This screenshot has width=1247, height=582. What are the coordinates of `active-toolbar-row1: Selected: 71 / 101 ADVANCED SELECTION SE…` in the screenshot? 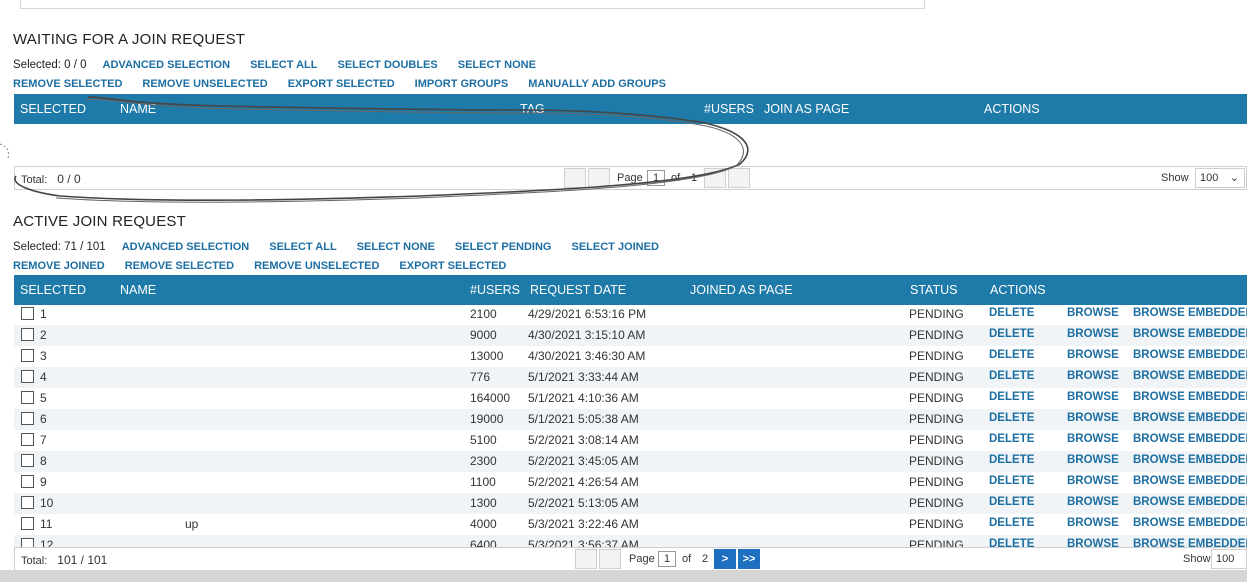 It's located at (346, 247).